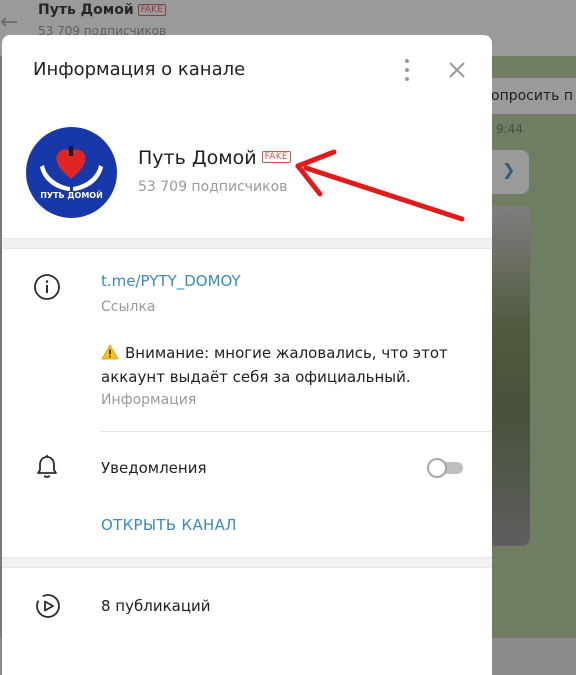 This screenshot has height=675, width=576. I want to click on channel-avatar: ПУТЬ ДОМОЙ, so click(71, 172).